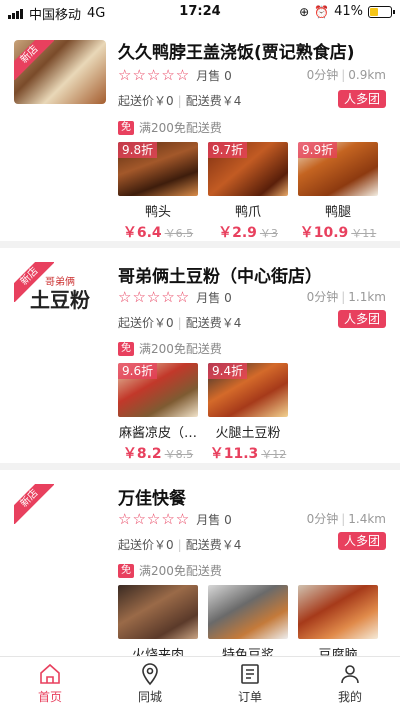 The width and height of the screenshot is (400, 710). I want to click on tab-home: 首页, so click(50, 683).